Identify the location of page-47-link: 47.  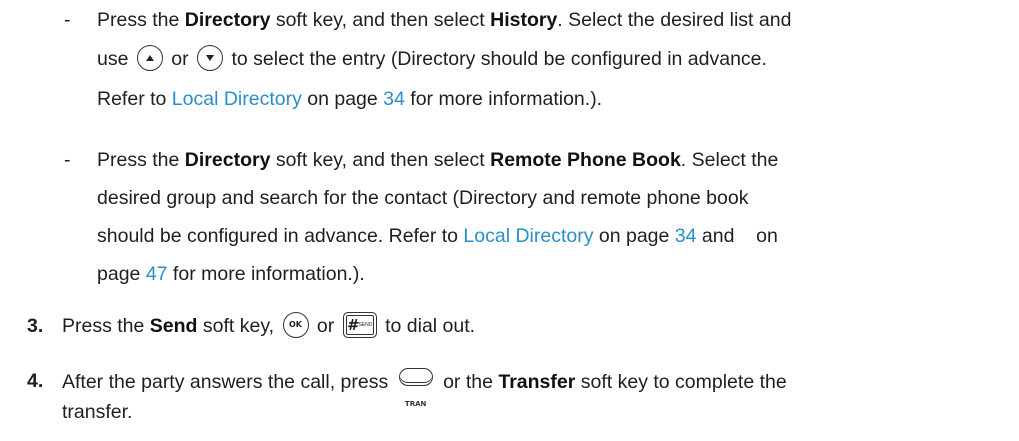
(157, 274).